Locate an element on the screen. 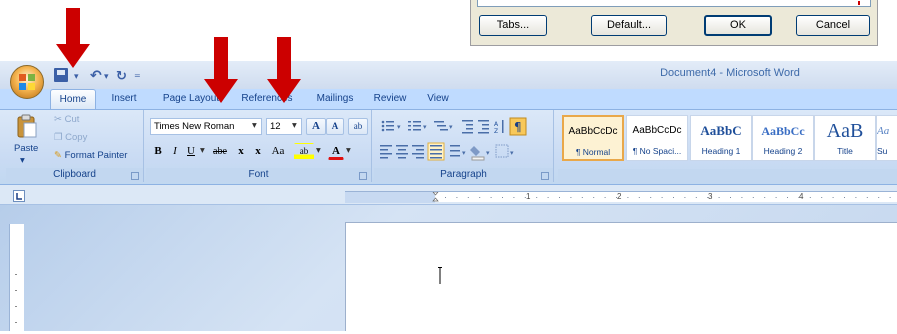 The height and width of the screenshot is (334, 897). tab-mailings: Mailings is located at coordinates (335, 99).